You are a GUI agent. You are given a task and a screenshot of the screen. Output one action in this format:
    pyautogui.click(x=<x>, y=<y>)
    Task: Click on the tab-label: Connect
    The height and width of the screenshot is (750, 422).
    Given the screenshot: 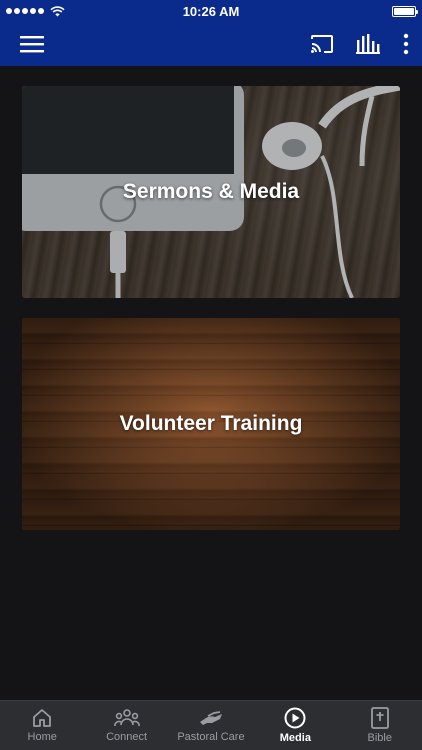 What is the action you would take?
    pyautogui.click(x=127, y=737)
    